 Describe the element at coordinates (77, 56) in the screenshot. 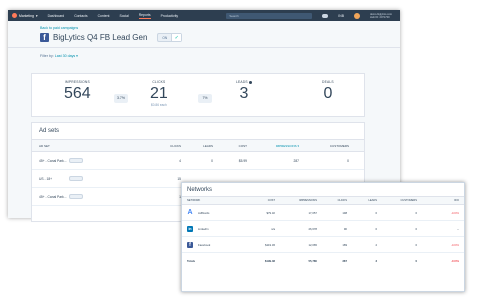

I see `chevron-down-icon: ▾` at that location.